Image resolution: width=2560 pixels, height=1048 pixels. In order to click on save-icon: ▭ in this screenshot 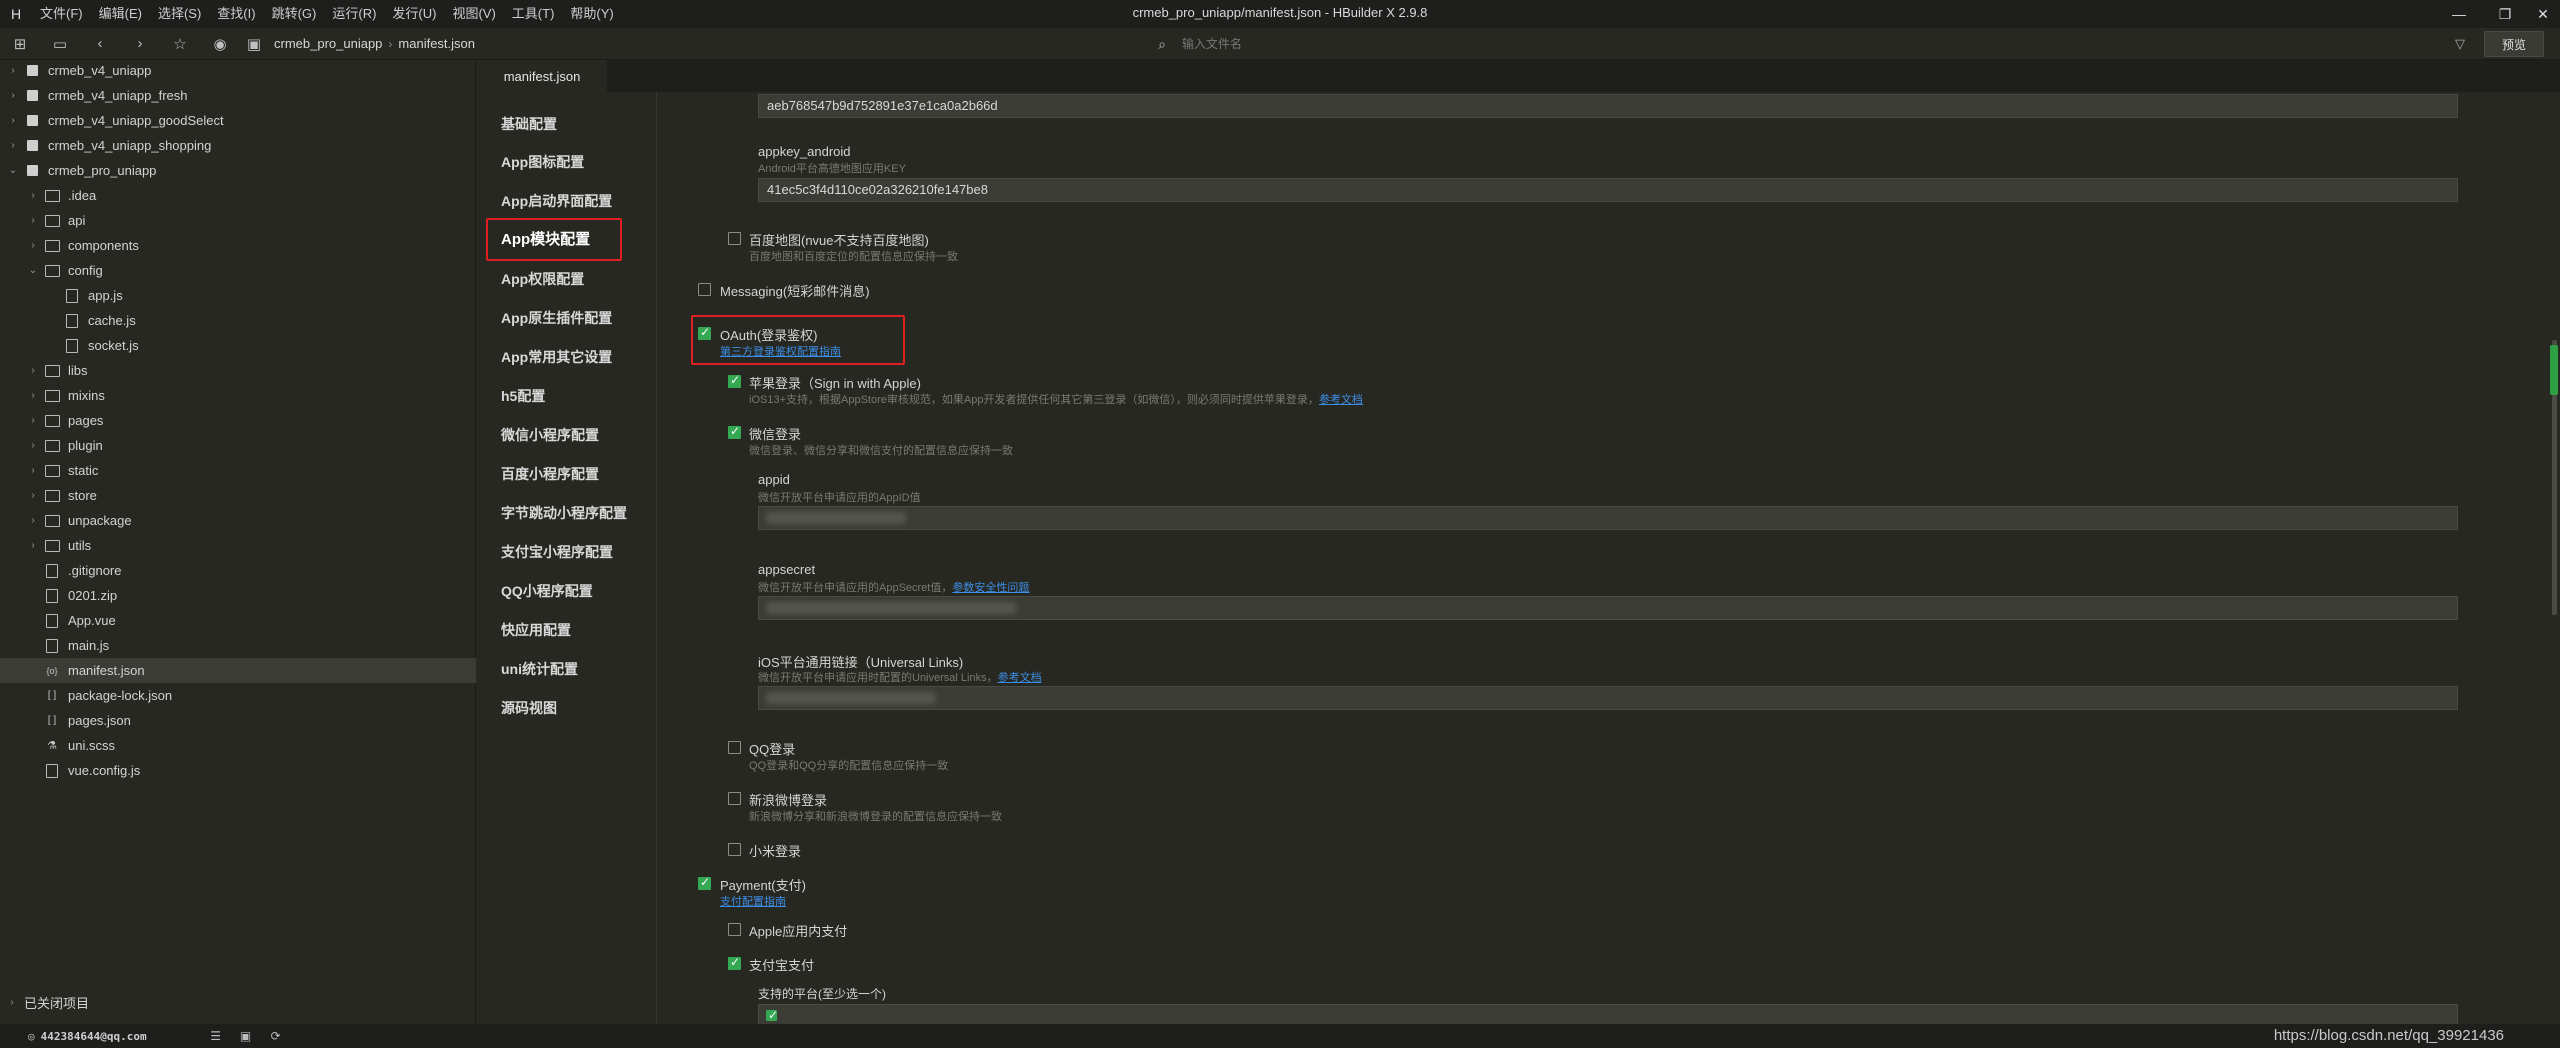, I will do `click(60, 44)`.